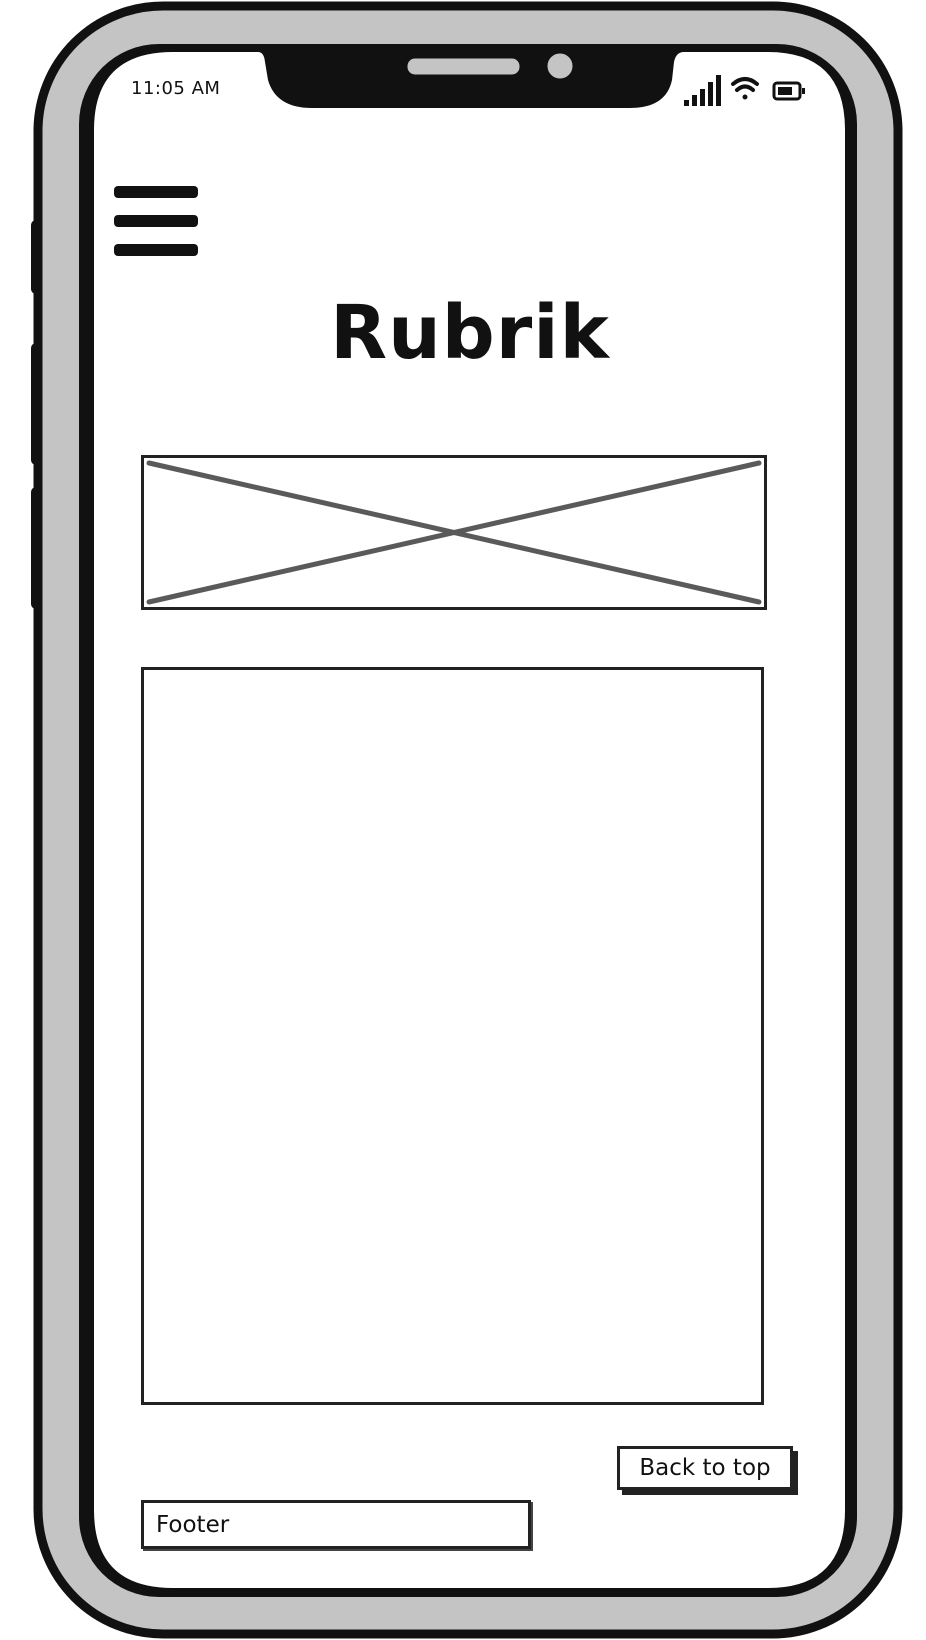 The image size is (926, 1640). I want to click on battery-icon, so click(788, 91).